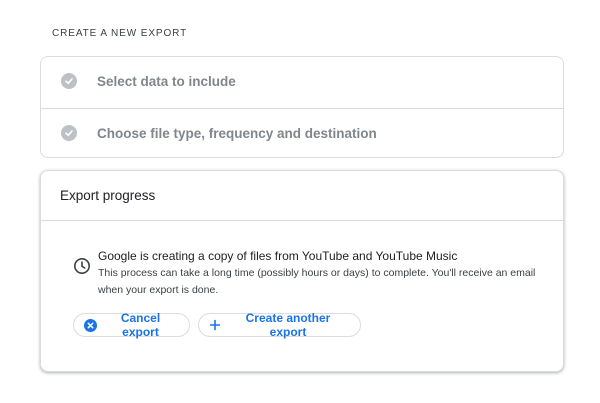 The image size is (600, 403). I want to click on create-another-export-button: Create another export, so click(279, 325).